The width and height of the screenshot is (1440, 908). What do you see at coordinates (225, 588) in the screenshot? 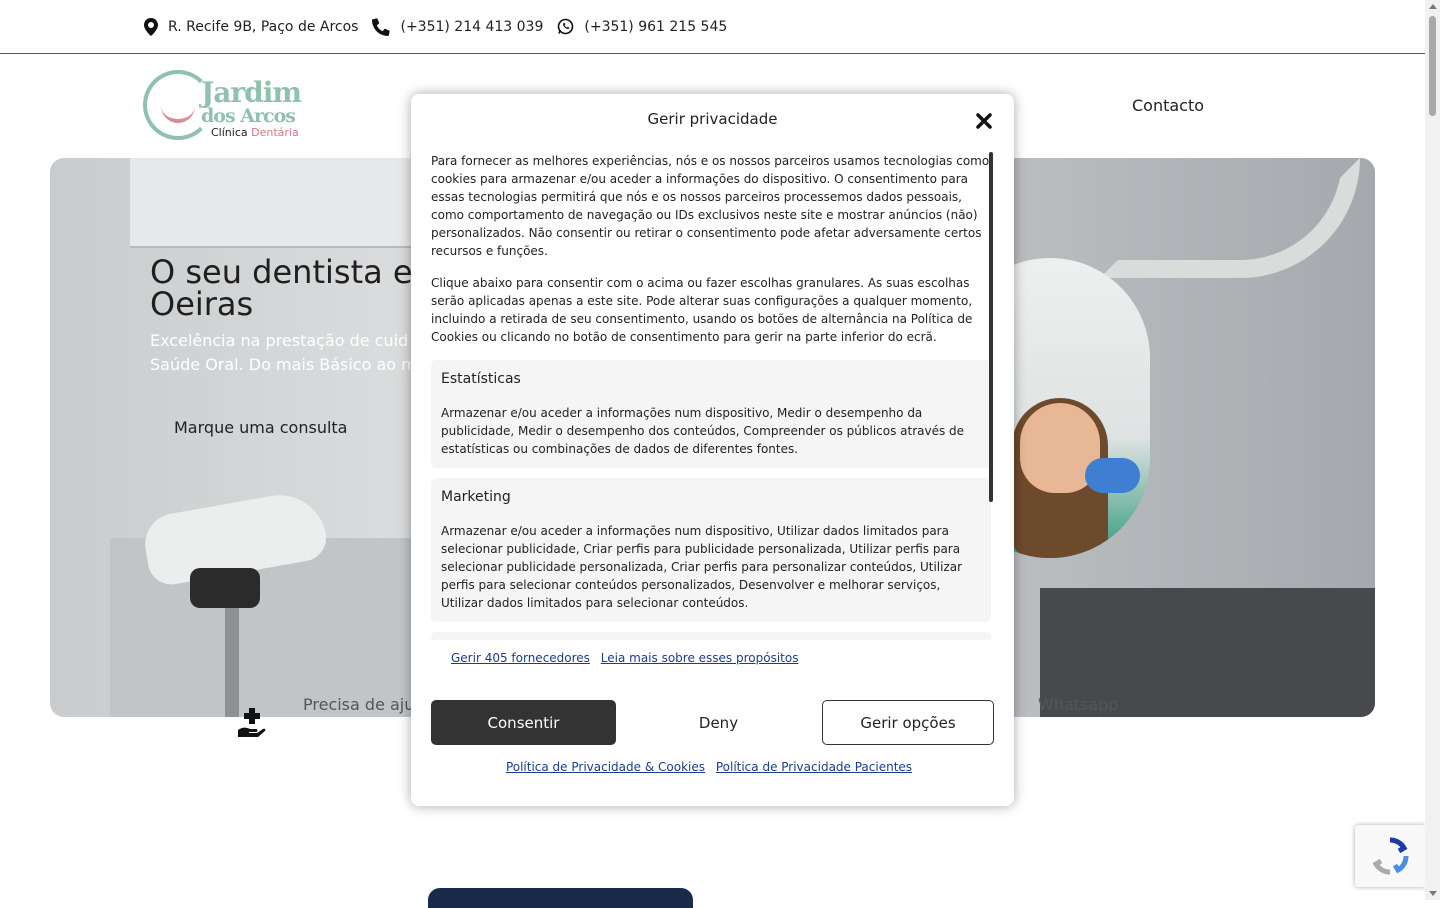
I see `hero-chair-base` at bounding box center [225, 588].